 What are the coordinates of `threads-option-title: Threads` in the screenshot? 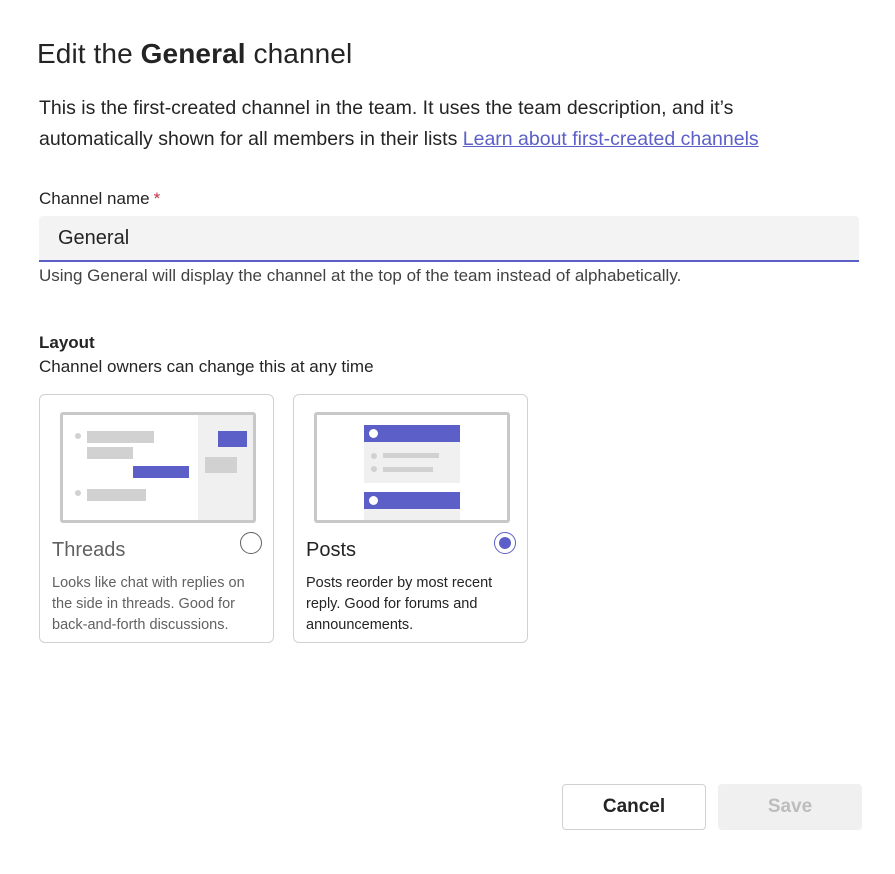 It's located at (89, 550).